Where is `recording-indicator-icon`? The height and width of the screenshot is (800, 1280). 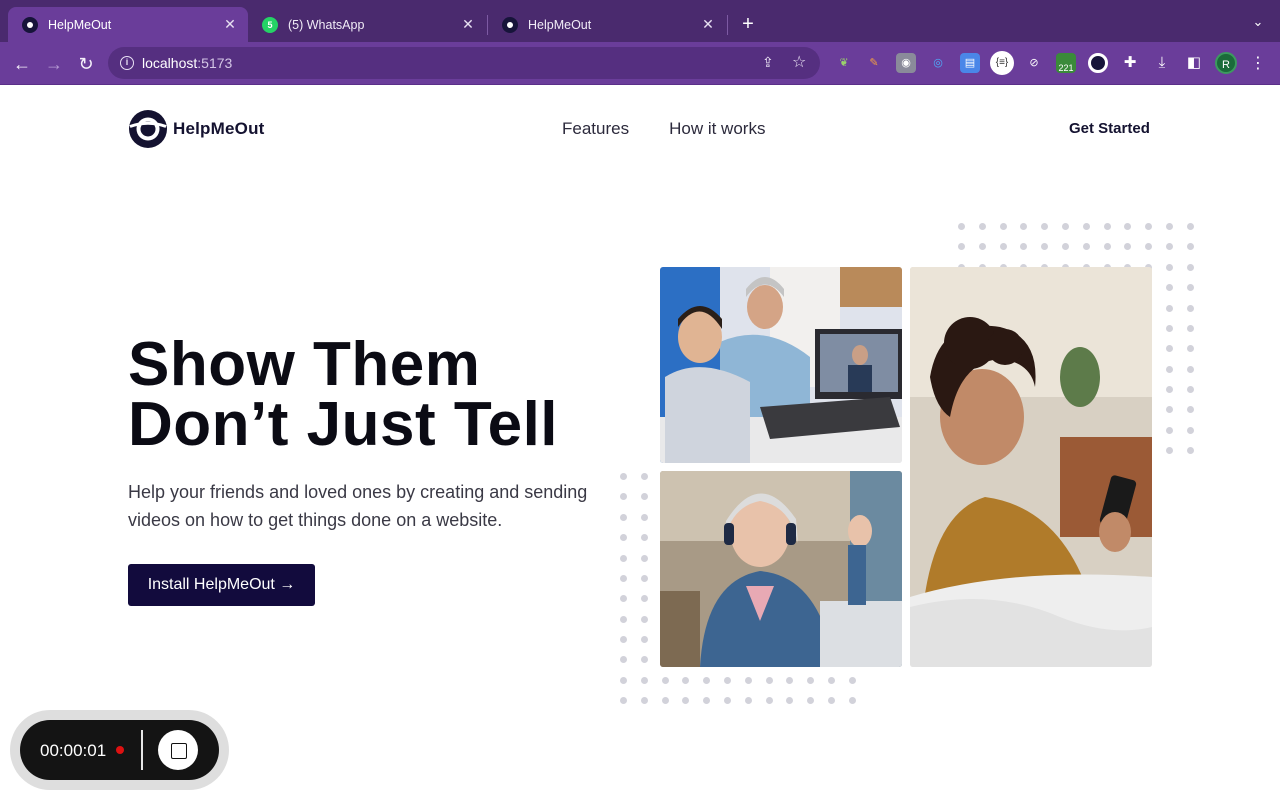 recording-indicator-icon is located at coordinates (120, 750).